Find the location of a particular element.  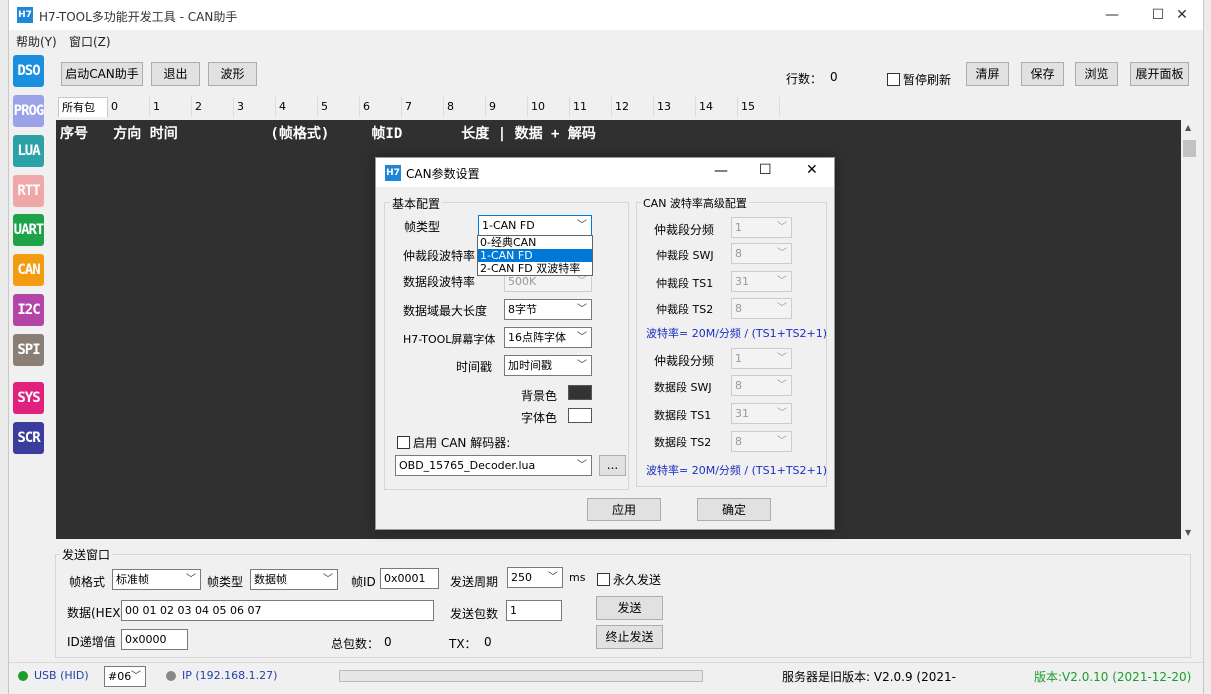

checkbox-icon is located at coordinates (893, 79).